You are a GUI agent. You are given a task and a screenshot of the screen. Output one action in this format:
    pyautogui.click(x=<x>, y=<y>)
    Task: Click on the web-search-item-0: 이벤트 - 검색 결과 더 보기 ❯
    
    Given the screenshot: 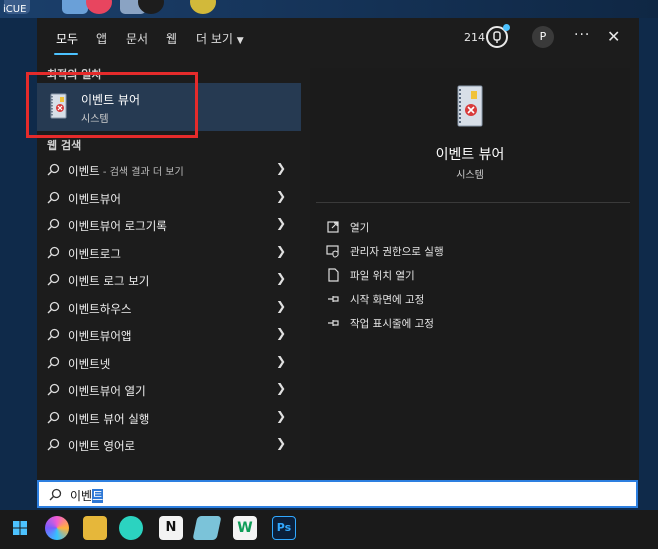 What is the action you would take?
    pyautogui.click(x=169, y=170)
    